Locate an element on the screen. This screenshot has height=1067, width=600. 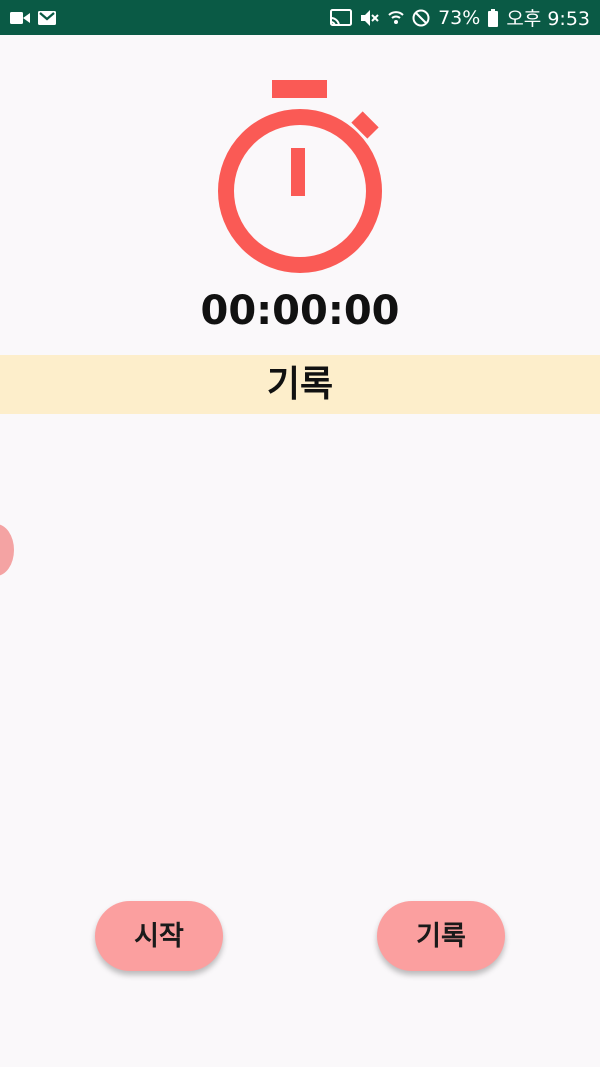
video-camera-icon is located at coordinates (20, 18).